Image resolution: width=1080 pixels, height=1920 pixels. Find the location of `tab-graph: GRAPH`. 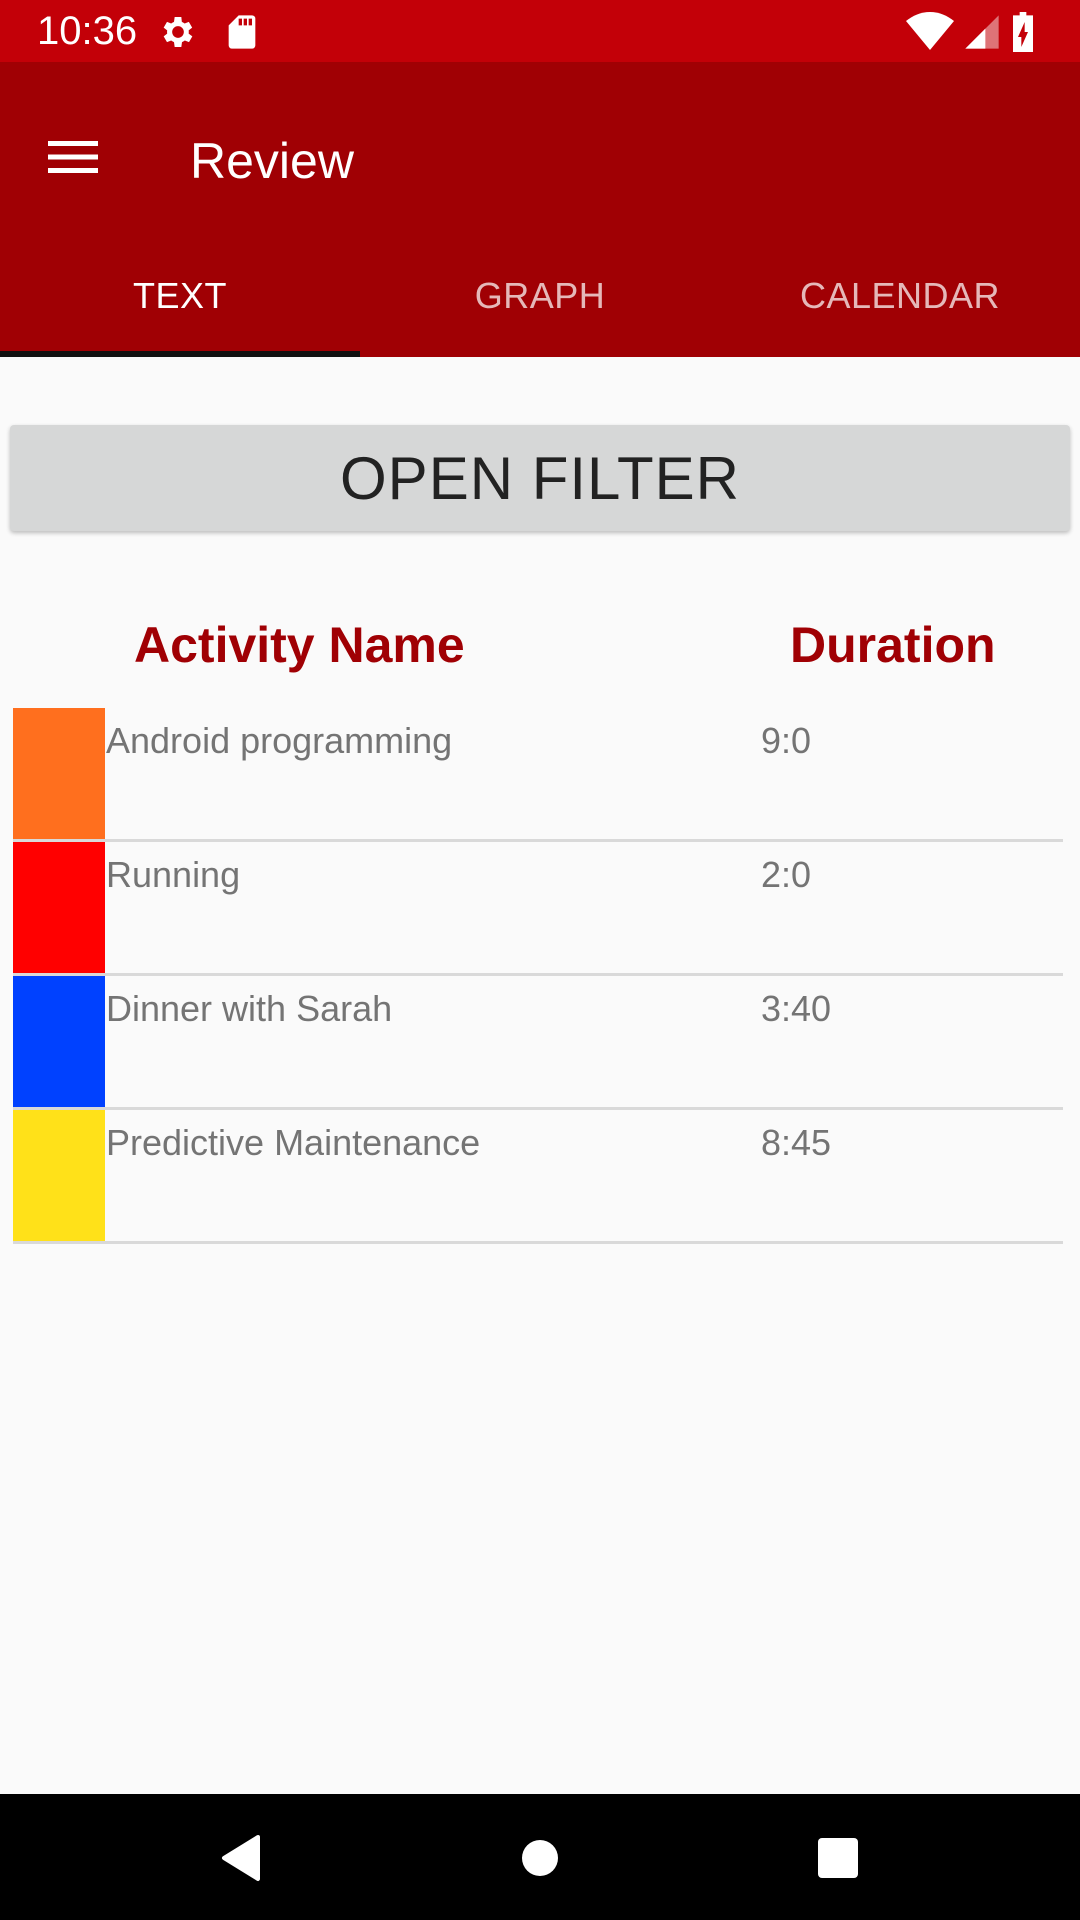

tab-graph: GRAPH is located at coordinates (540, 295).